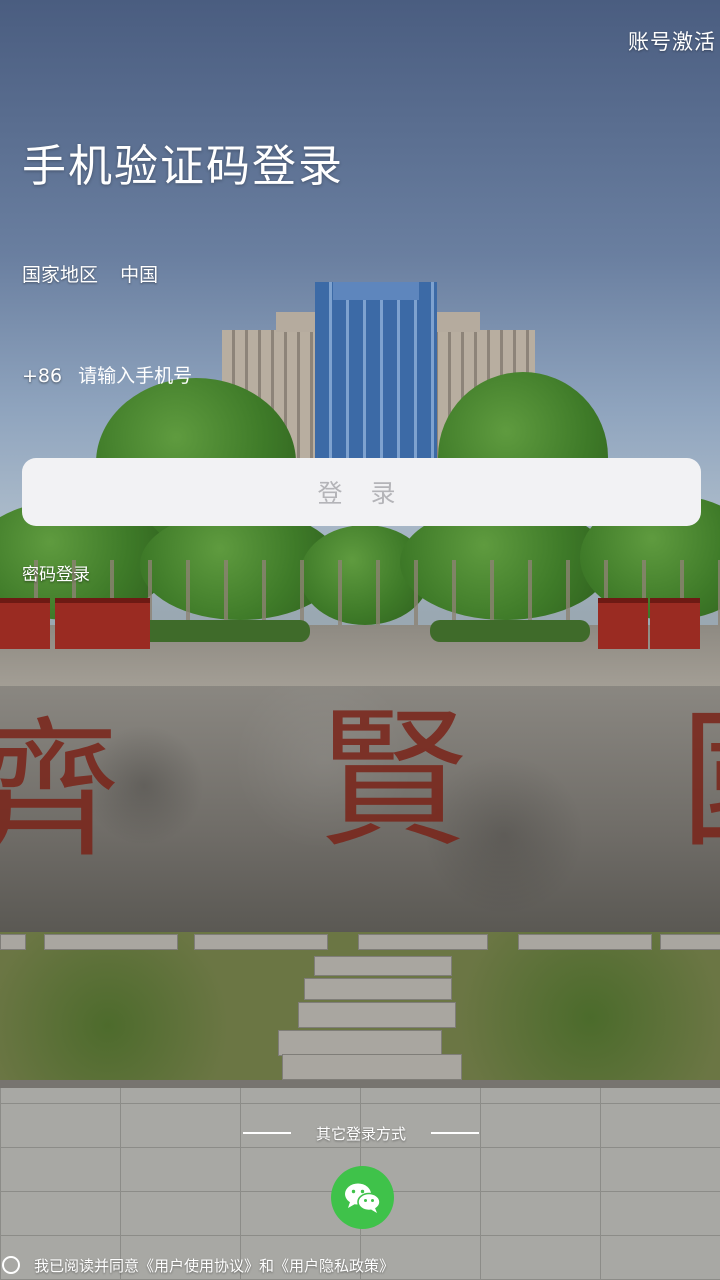 The width and height of the screenshot is (720, 1280). I want to click on login-button: 登 录, so click(361, 492).